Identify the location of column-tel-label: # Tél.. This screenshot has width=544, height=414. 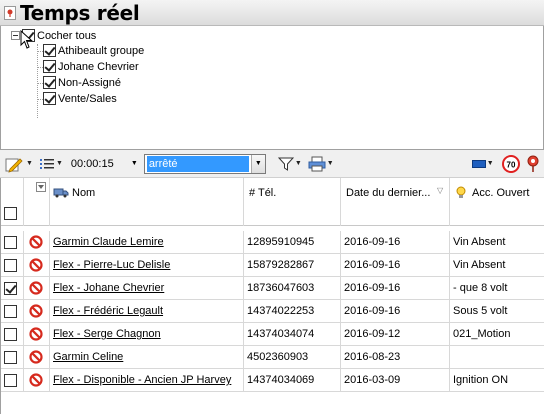
(262, 193).